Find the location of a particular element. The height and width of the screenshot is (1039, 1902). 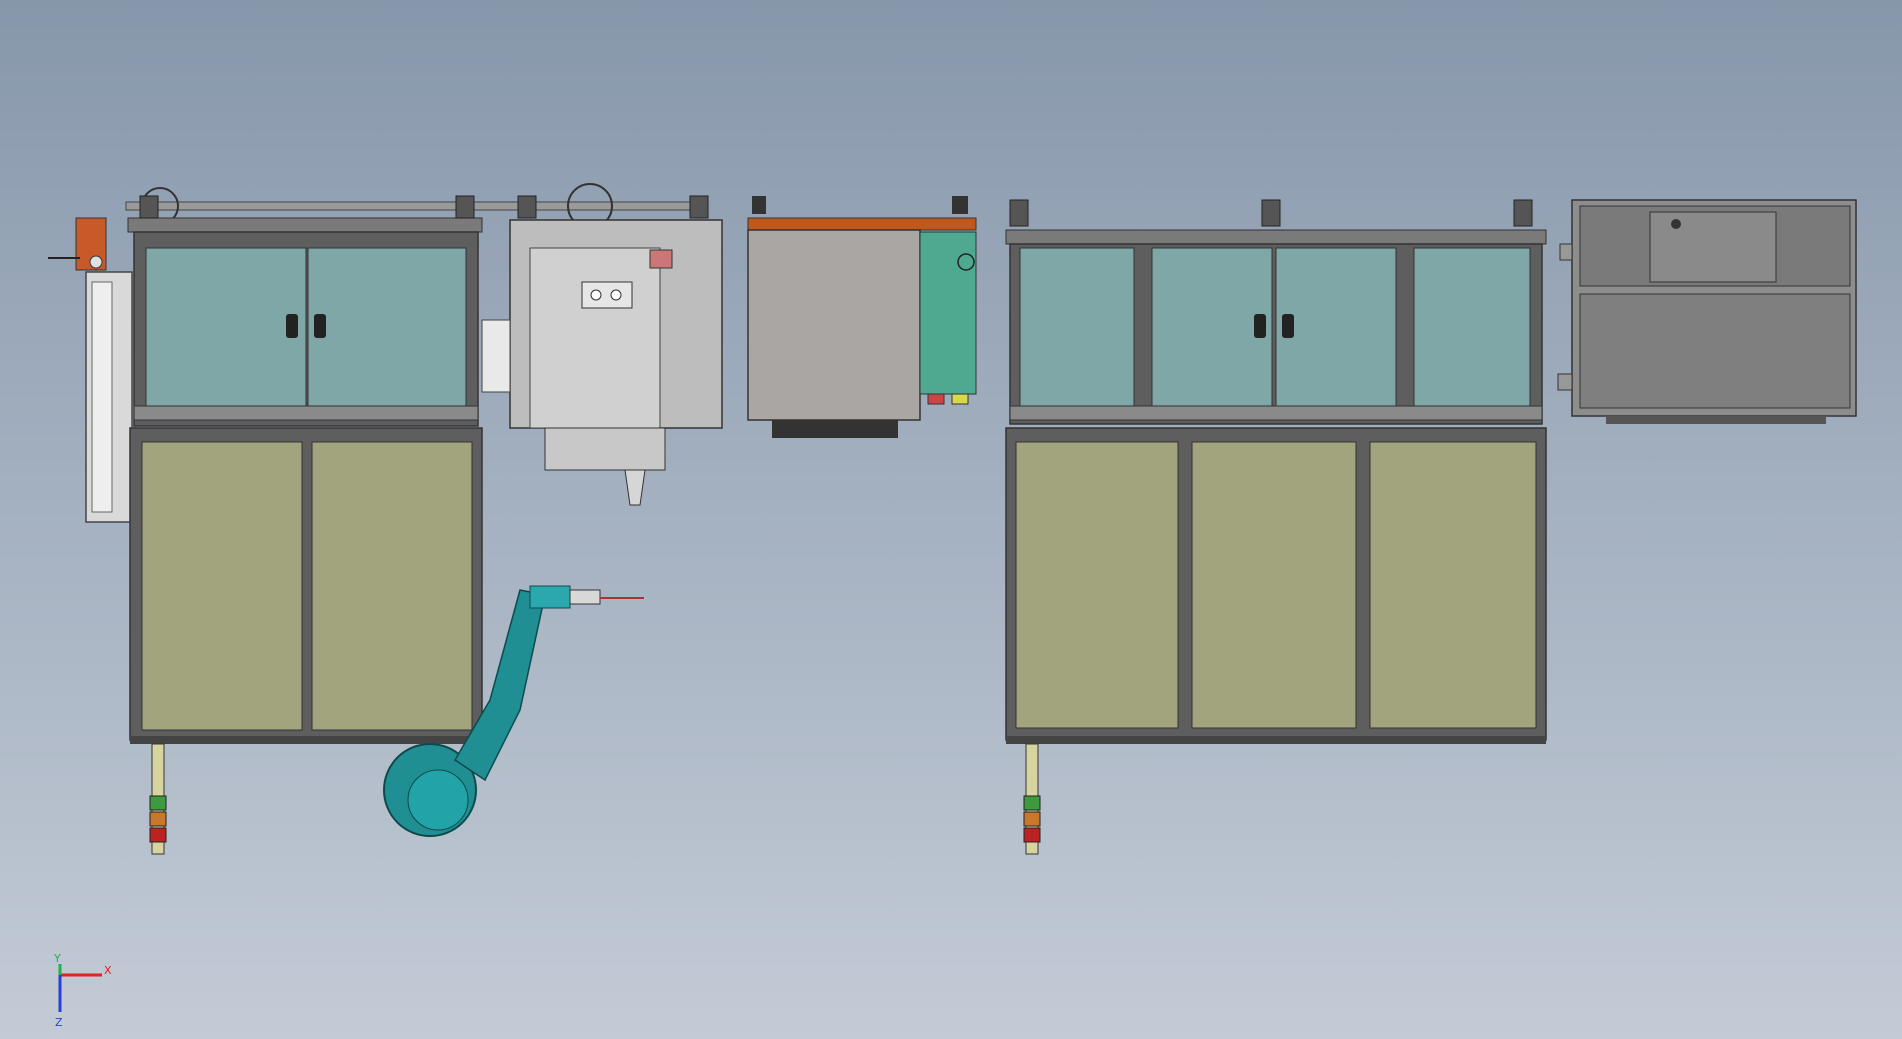

middle-machine is located at coordinates (602, 362).